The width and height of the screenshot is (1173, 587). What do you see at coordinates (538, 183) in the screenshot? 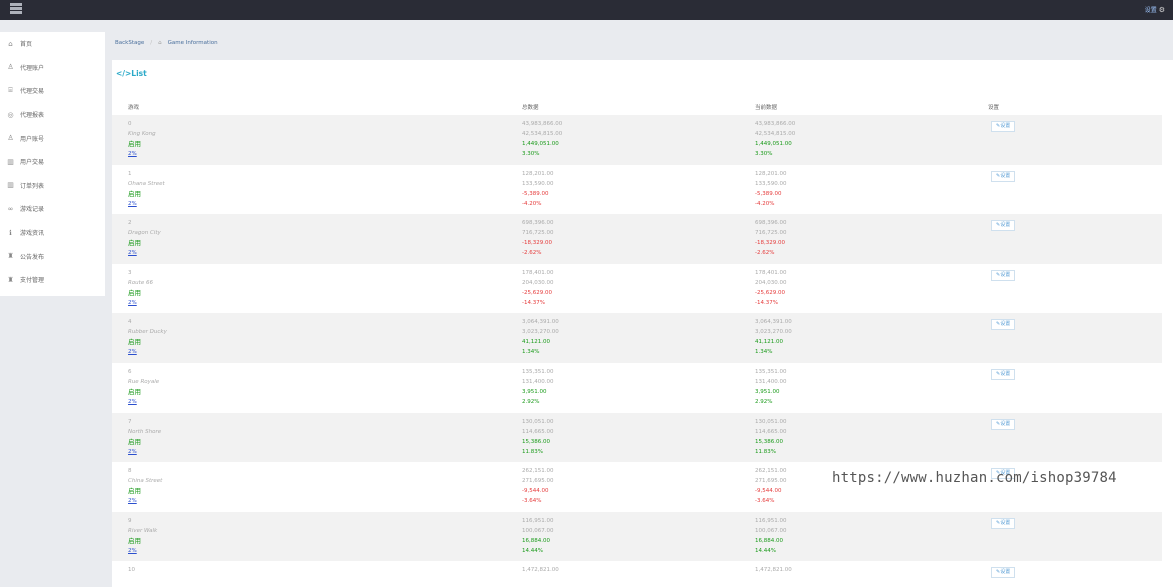
I see `payout-amount: 133,590.00` at bounding box center [538, 183].